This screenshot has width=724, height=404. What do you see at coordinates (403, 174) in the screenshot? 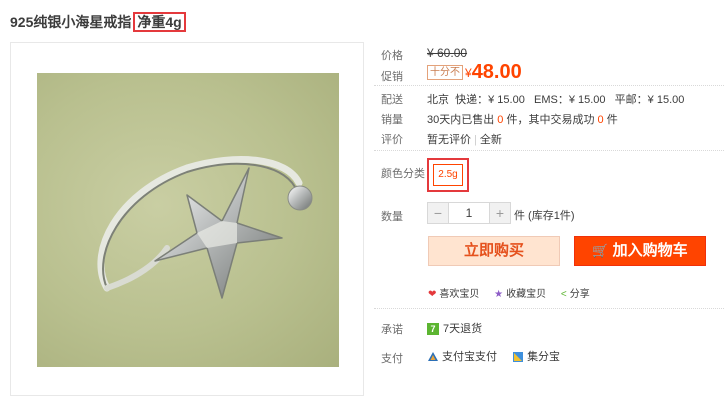
I see `color-label: 颜色分类` at bounding box center [403, 174].